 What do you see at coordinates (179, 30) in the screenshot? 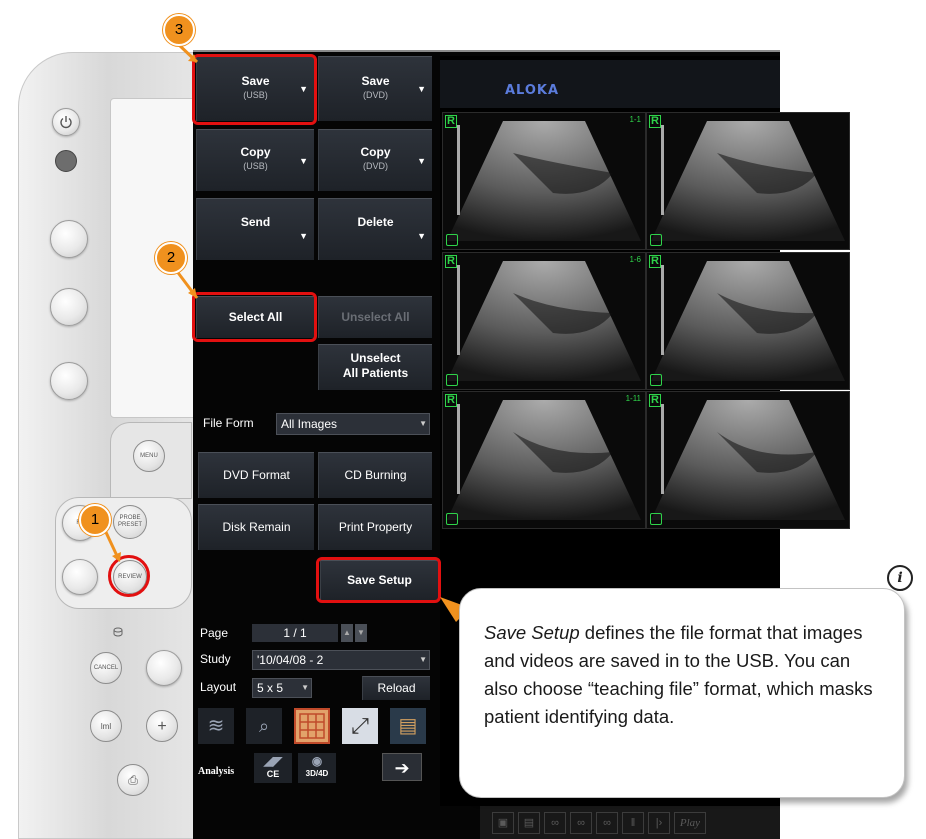
I see `step-3-badge: 3` at bounding box center [179, 30].